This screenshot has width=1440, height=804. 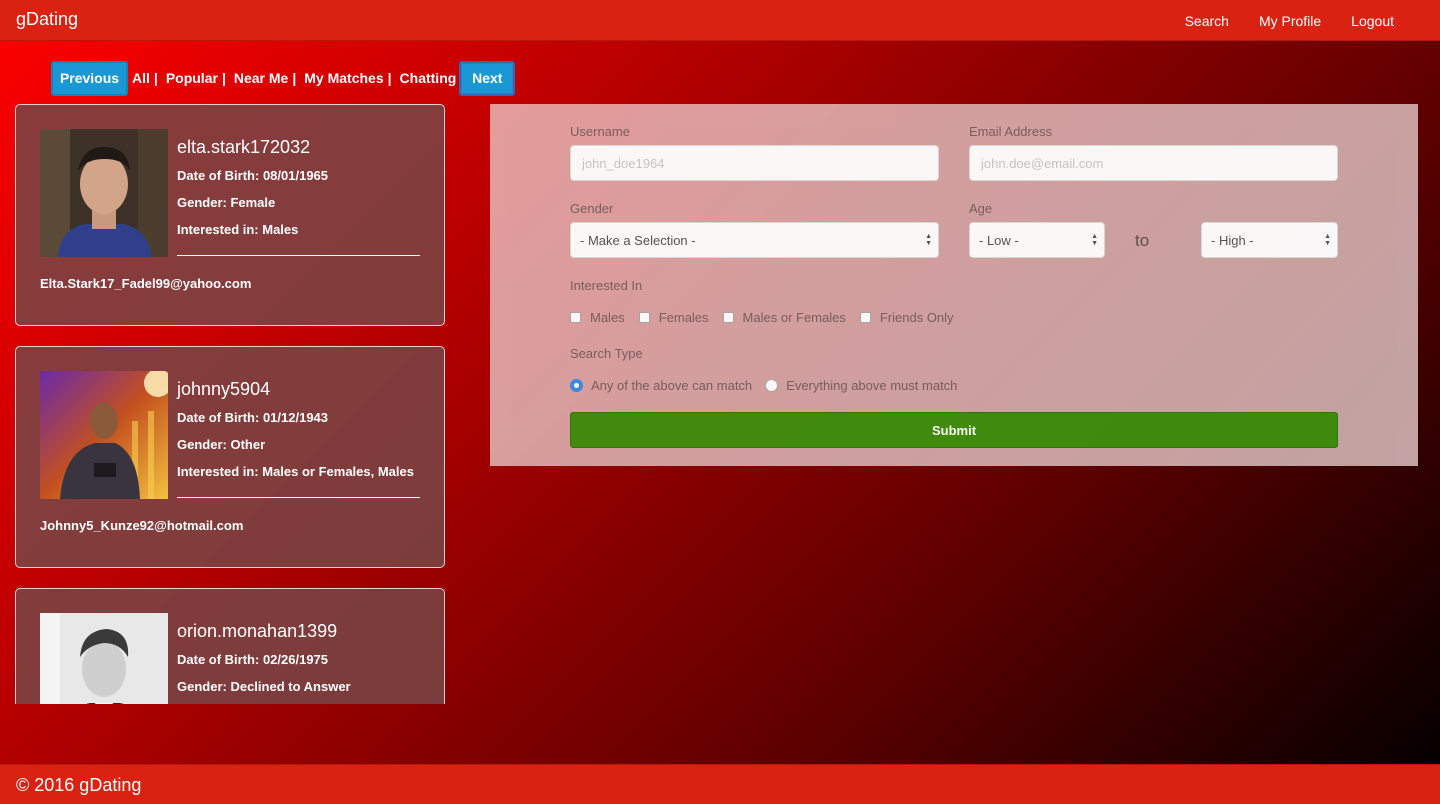 I want to click on footer-copyright: © 2016 gDating, so click(x=79, y=785).